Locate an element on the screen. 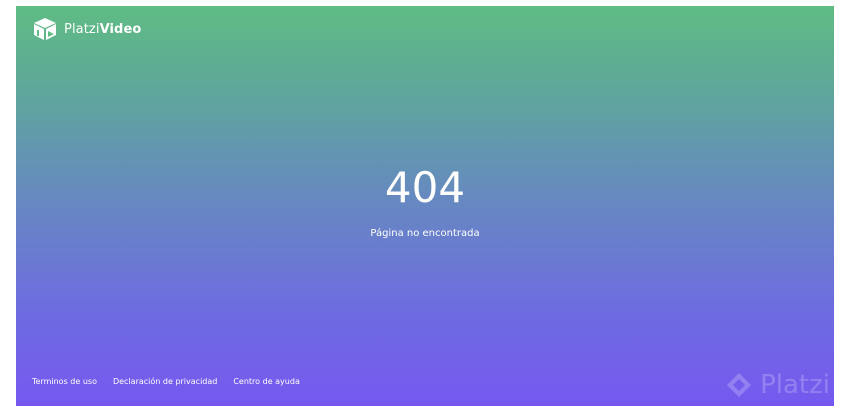 This screenshot has width=858, height=418. footer-link-help: Centro de ayuda is located at coordinates (266, 381).